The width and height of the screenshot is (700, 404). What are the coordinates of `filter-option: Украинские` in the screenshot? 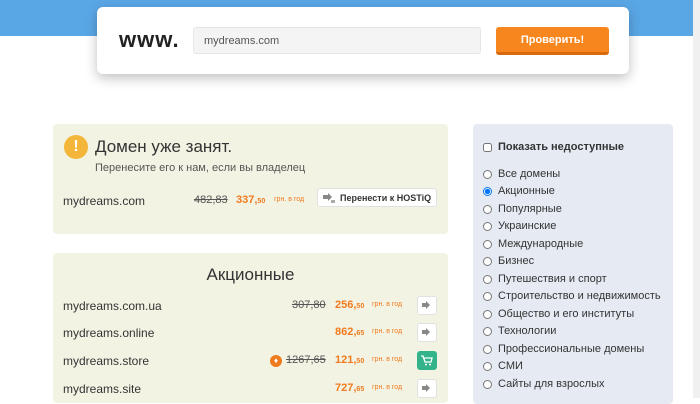 It's located at (519, 226).